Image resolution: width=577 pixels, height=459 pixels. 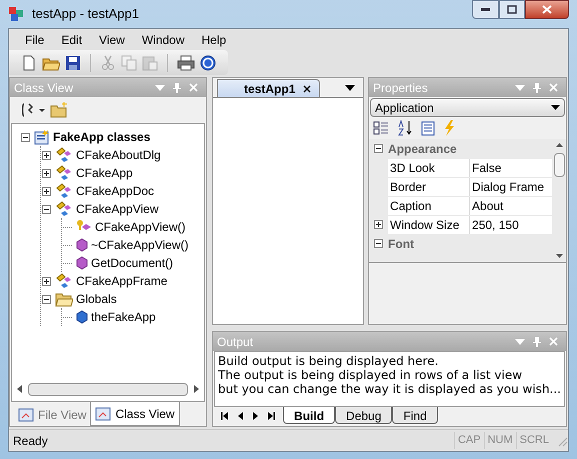 I want to click on object-dropdown: Application, so click(x=467, y=107).